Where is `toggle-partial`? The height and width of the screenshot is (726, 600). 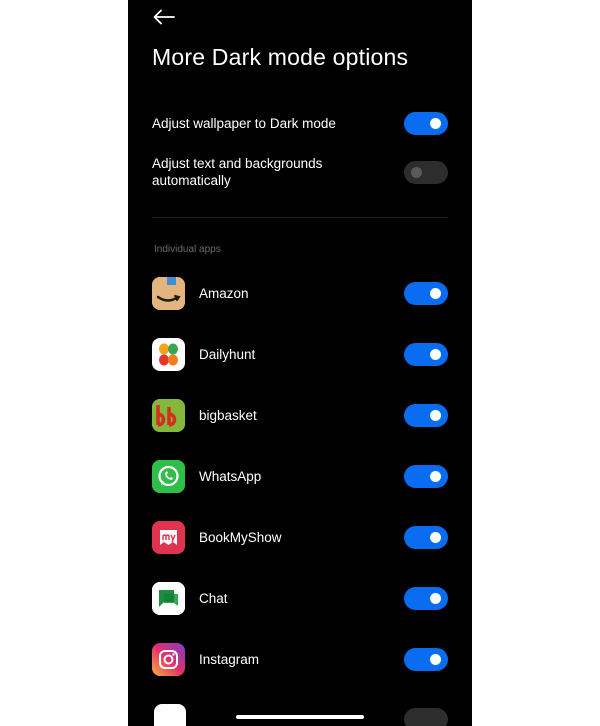
toggle-partial is located at coordinates (426, 717).